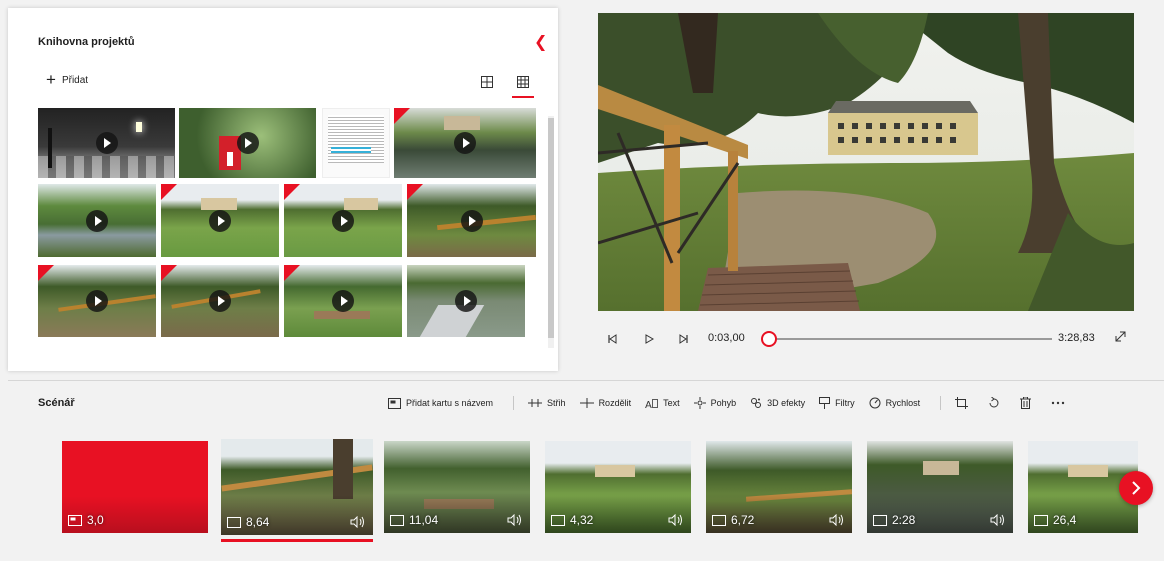  What do you see at coordinates (67, 79) in the screenshot?
I see `add-media-button: + Přidat` at bounding box center [67, 79].